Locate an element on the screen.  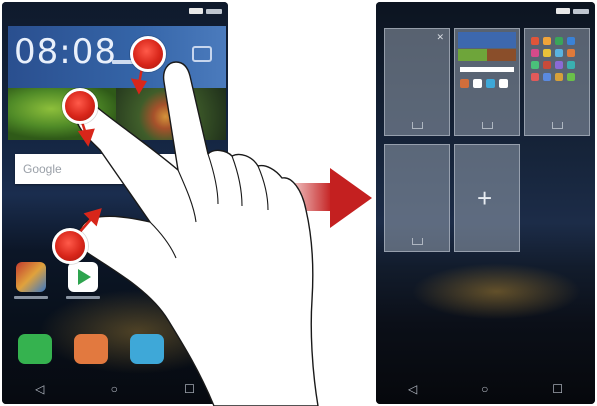
touch-point-top is located at coordinates (148, 54).